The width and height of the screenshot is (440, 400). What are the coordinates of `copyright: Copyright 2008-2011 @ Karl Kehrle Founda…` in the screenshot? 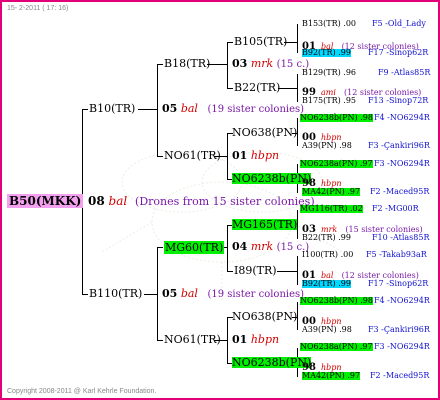 It's located at (82, 391).